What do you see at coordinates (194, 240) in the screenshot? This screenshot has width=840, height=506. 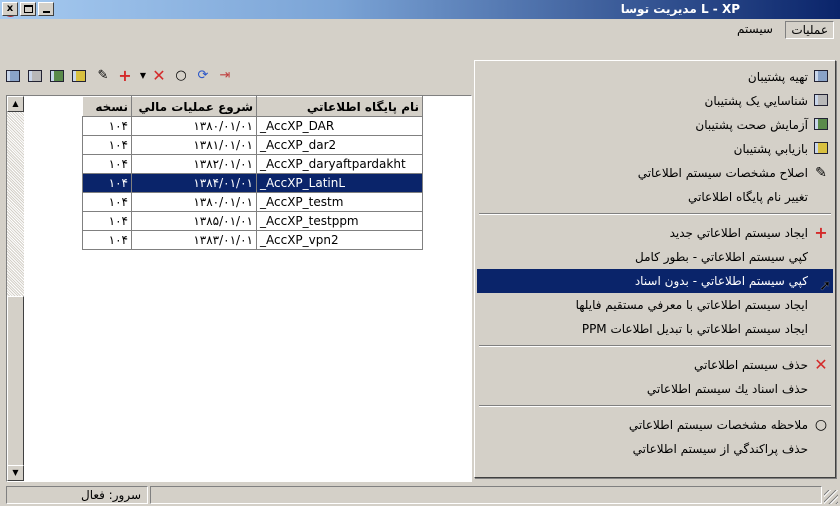 I see `cell-start-date: ۱۳۸۳/۰۱/۰۱` at bounding box center [194, 240].